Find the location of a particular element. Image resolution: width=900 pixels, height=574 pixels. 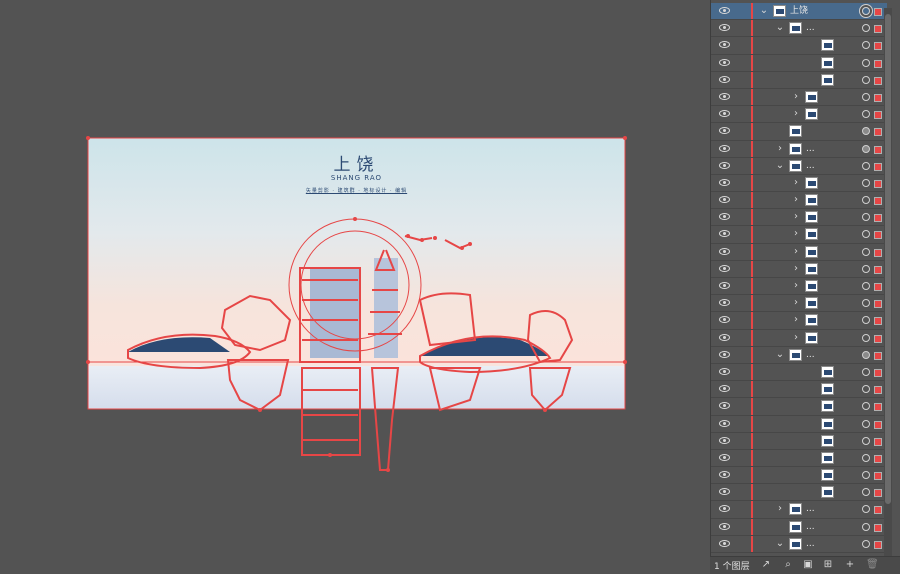

layer-row: ⌄ 上饶 is located at coordinates (799, 12).